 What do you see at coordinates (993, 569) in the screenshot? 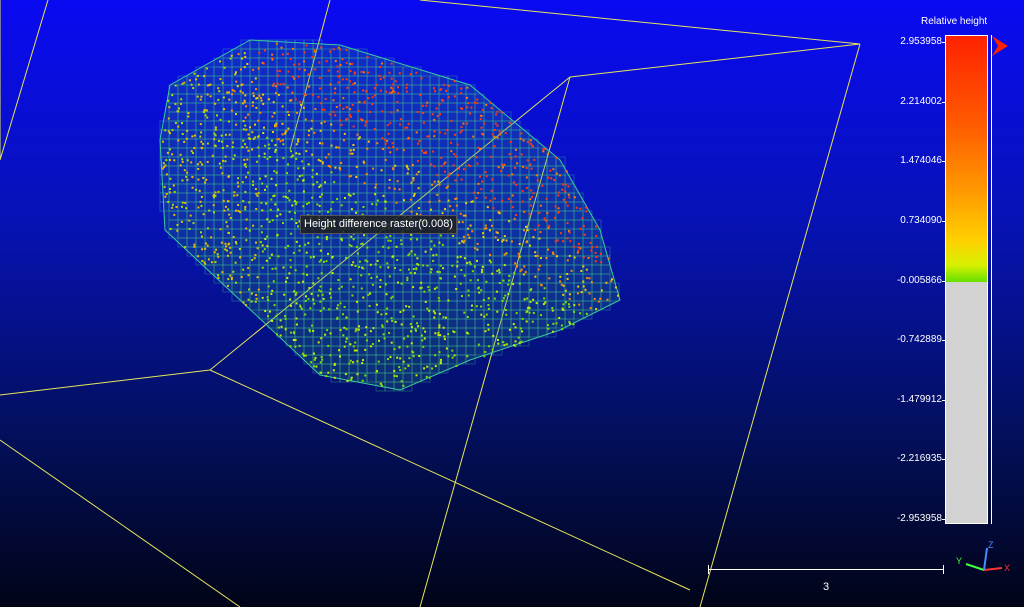
I see `x-axis-line` at bounding box center [993, 569].